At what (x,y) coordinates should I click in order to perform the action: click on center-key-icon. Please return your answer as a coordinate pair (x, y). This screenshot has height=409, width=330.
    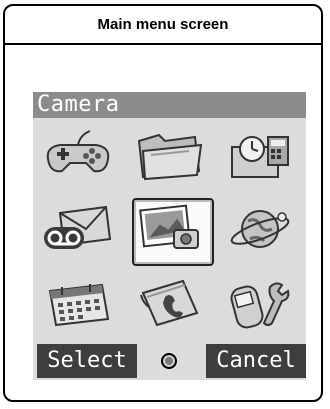
    Looking at the image, I should click on (169, 361).